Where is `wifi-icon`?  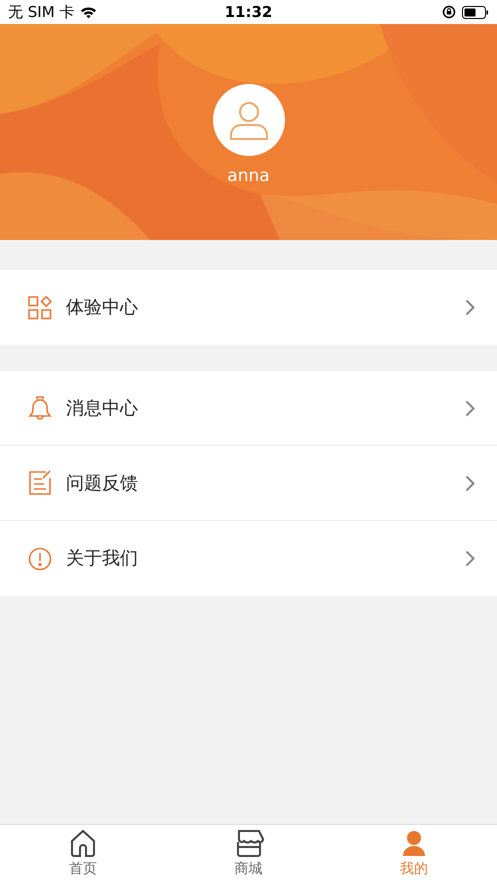 wifi-icon is located at coordinates (89, 12).